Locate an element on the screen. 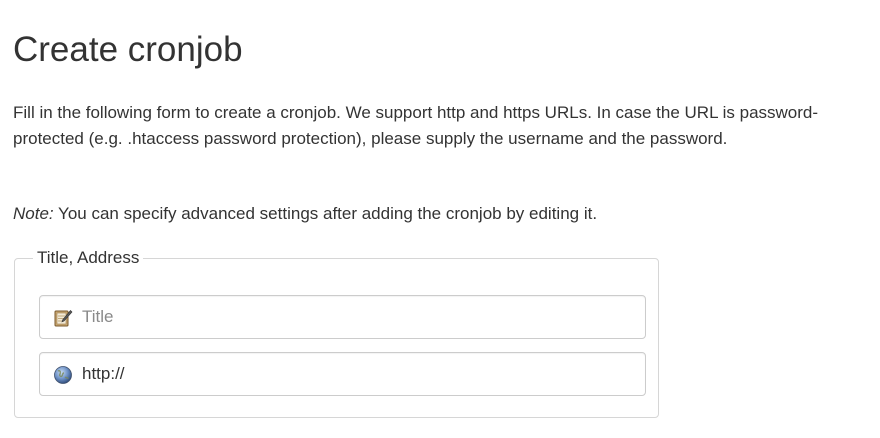 This screenshot has height=438, width=880. globe-icon is located at coordinates (63, 375).